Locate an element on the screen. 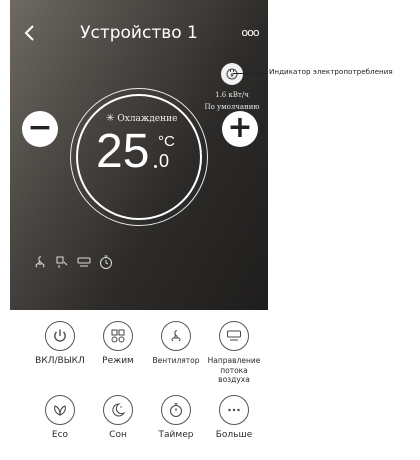 The height and width of the screenshot is (460, 420). mode-button: Режим is located at coordinates (118, 344).